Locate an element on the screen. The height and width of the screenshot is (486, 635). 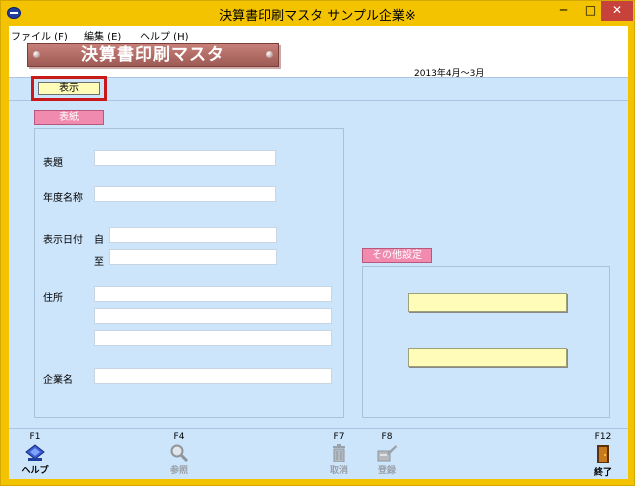
f8-key-label: F8 is located at coordinates (387, 437).